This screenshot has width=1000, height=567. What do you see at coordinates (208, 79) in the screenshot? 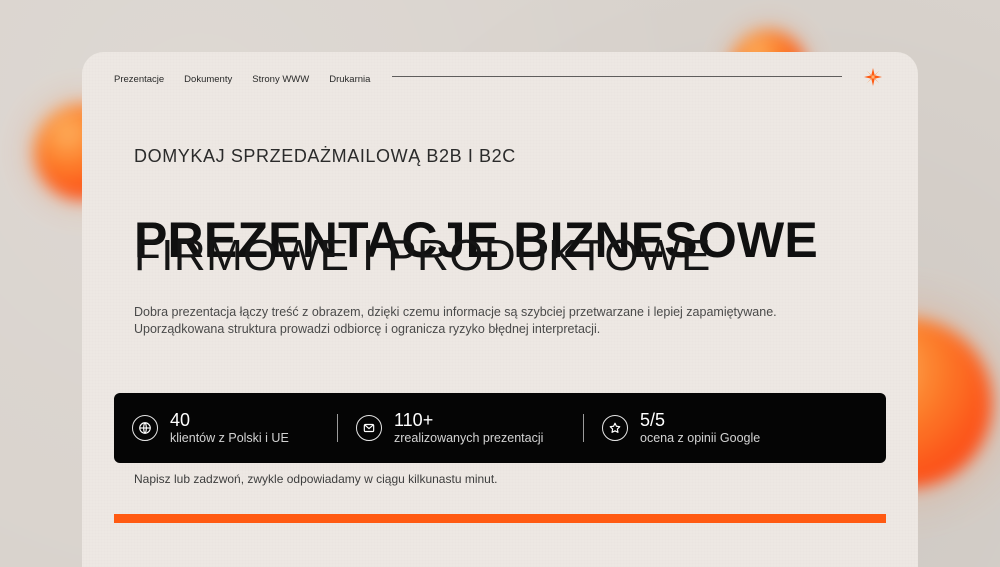
I see `nav-item-dokumenty: Dokumenty` at bounding box center [208, 79].